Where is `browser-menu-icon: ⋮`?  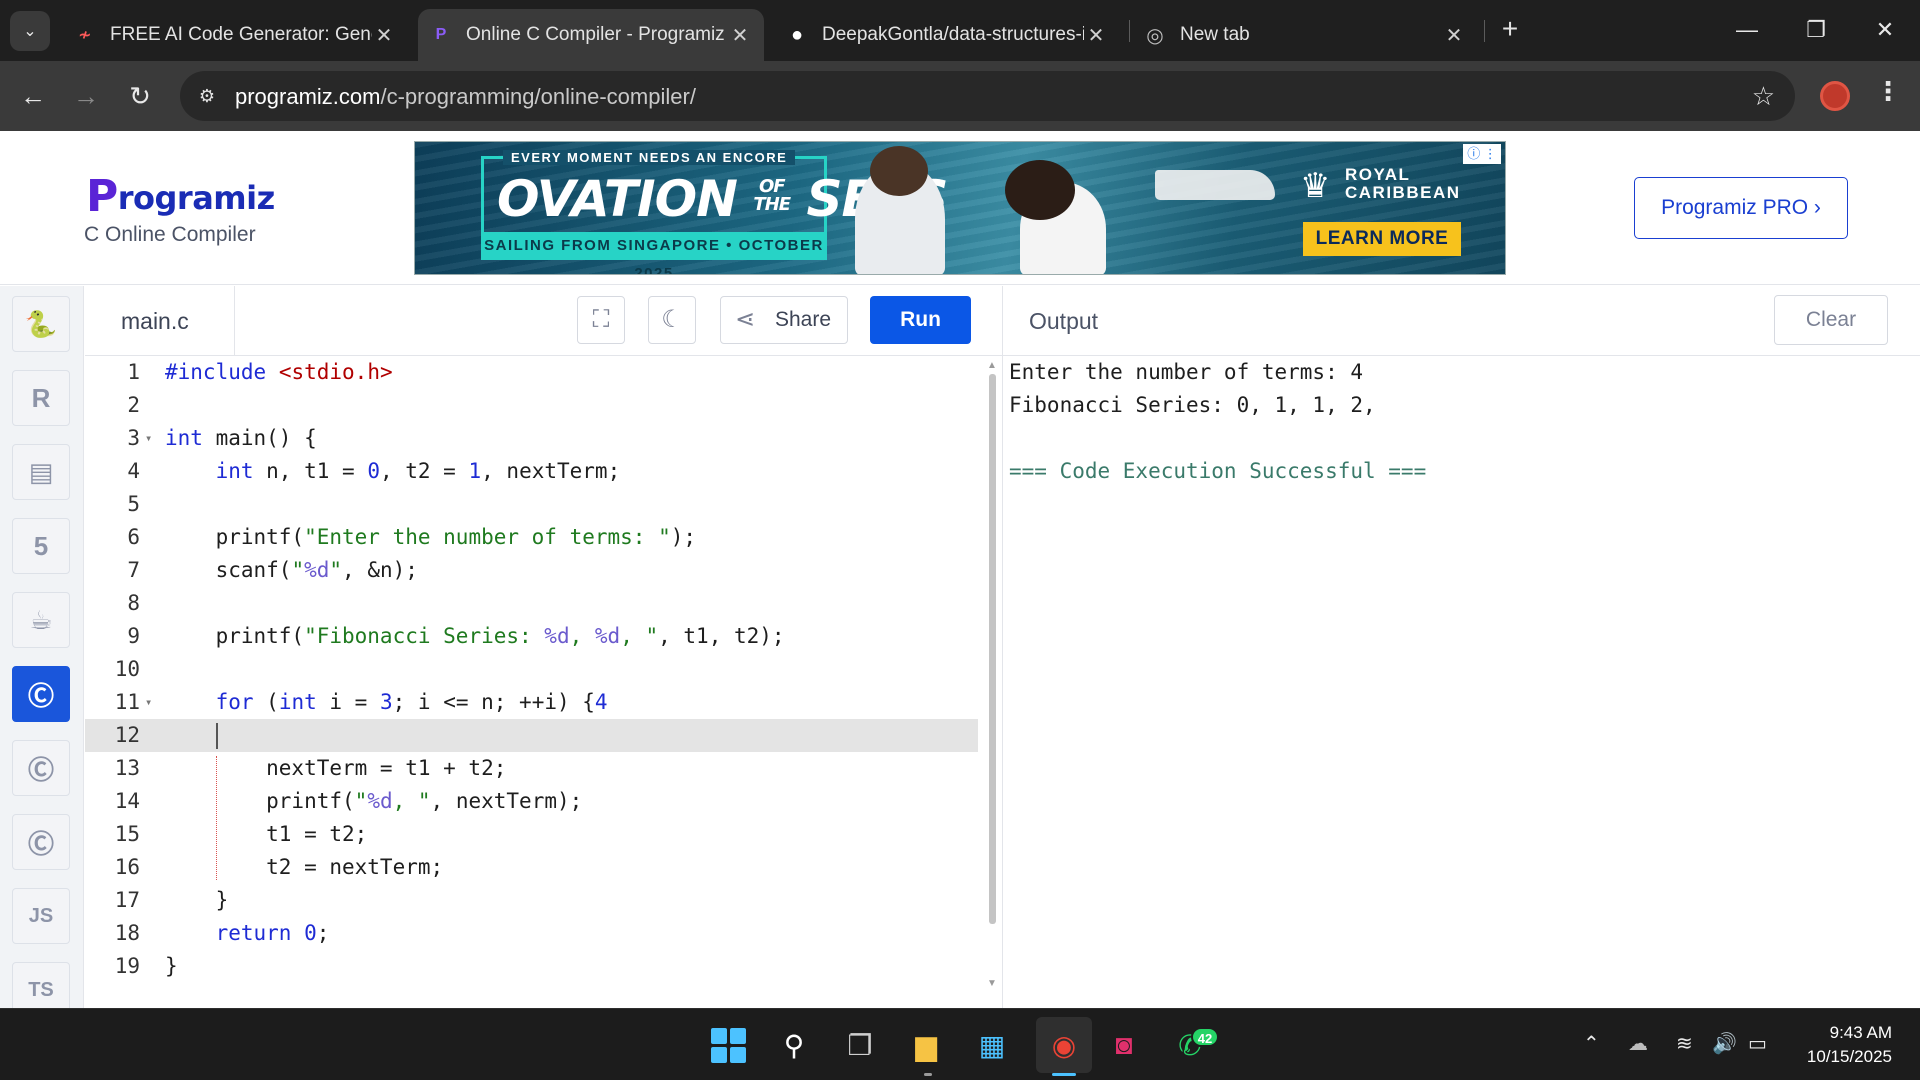
browser-menu-icon: ⋮ is located at coordinates (1888, 91).